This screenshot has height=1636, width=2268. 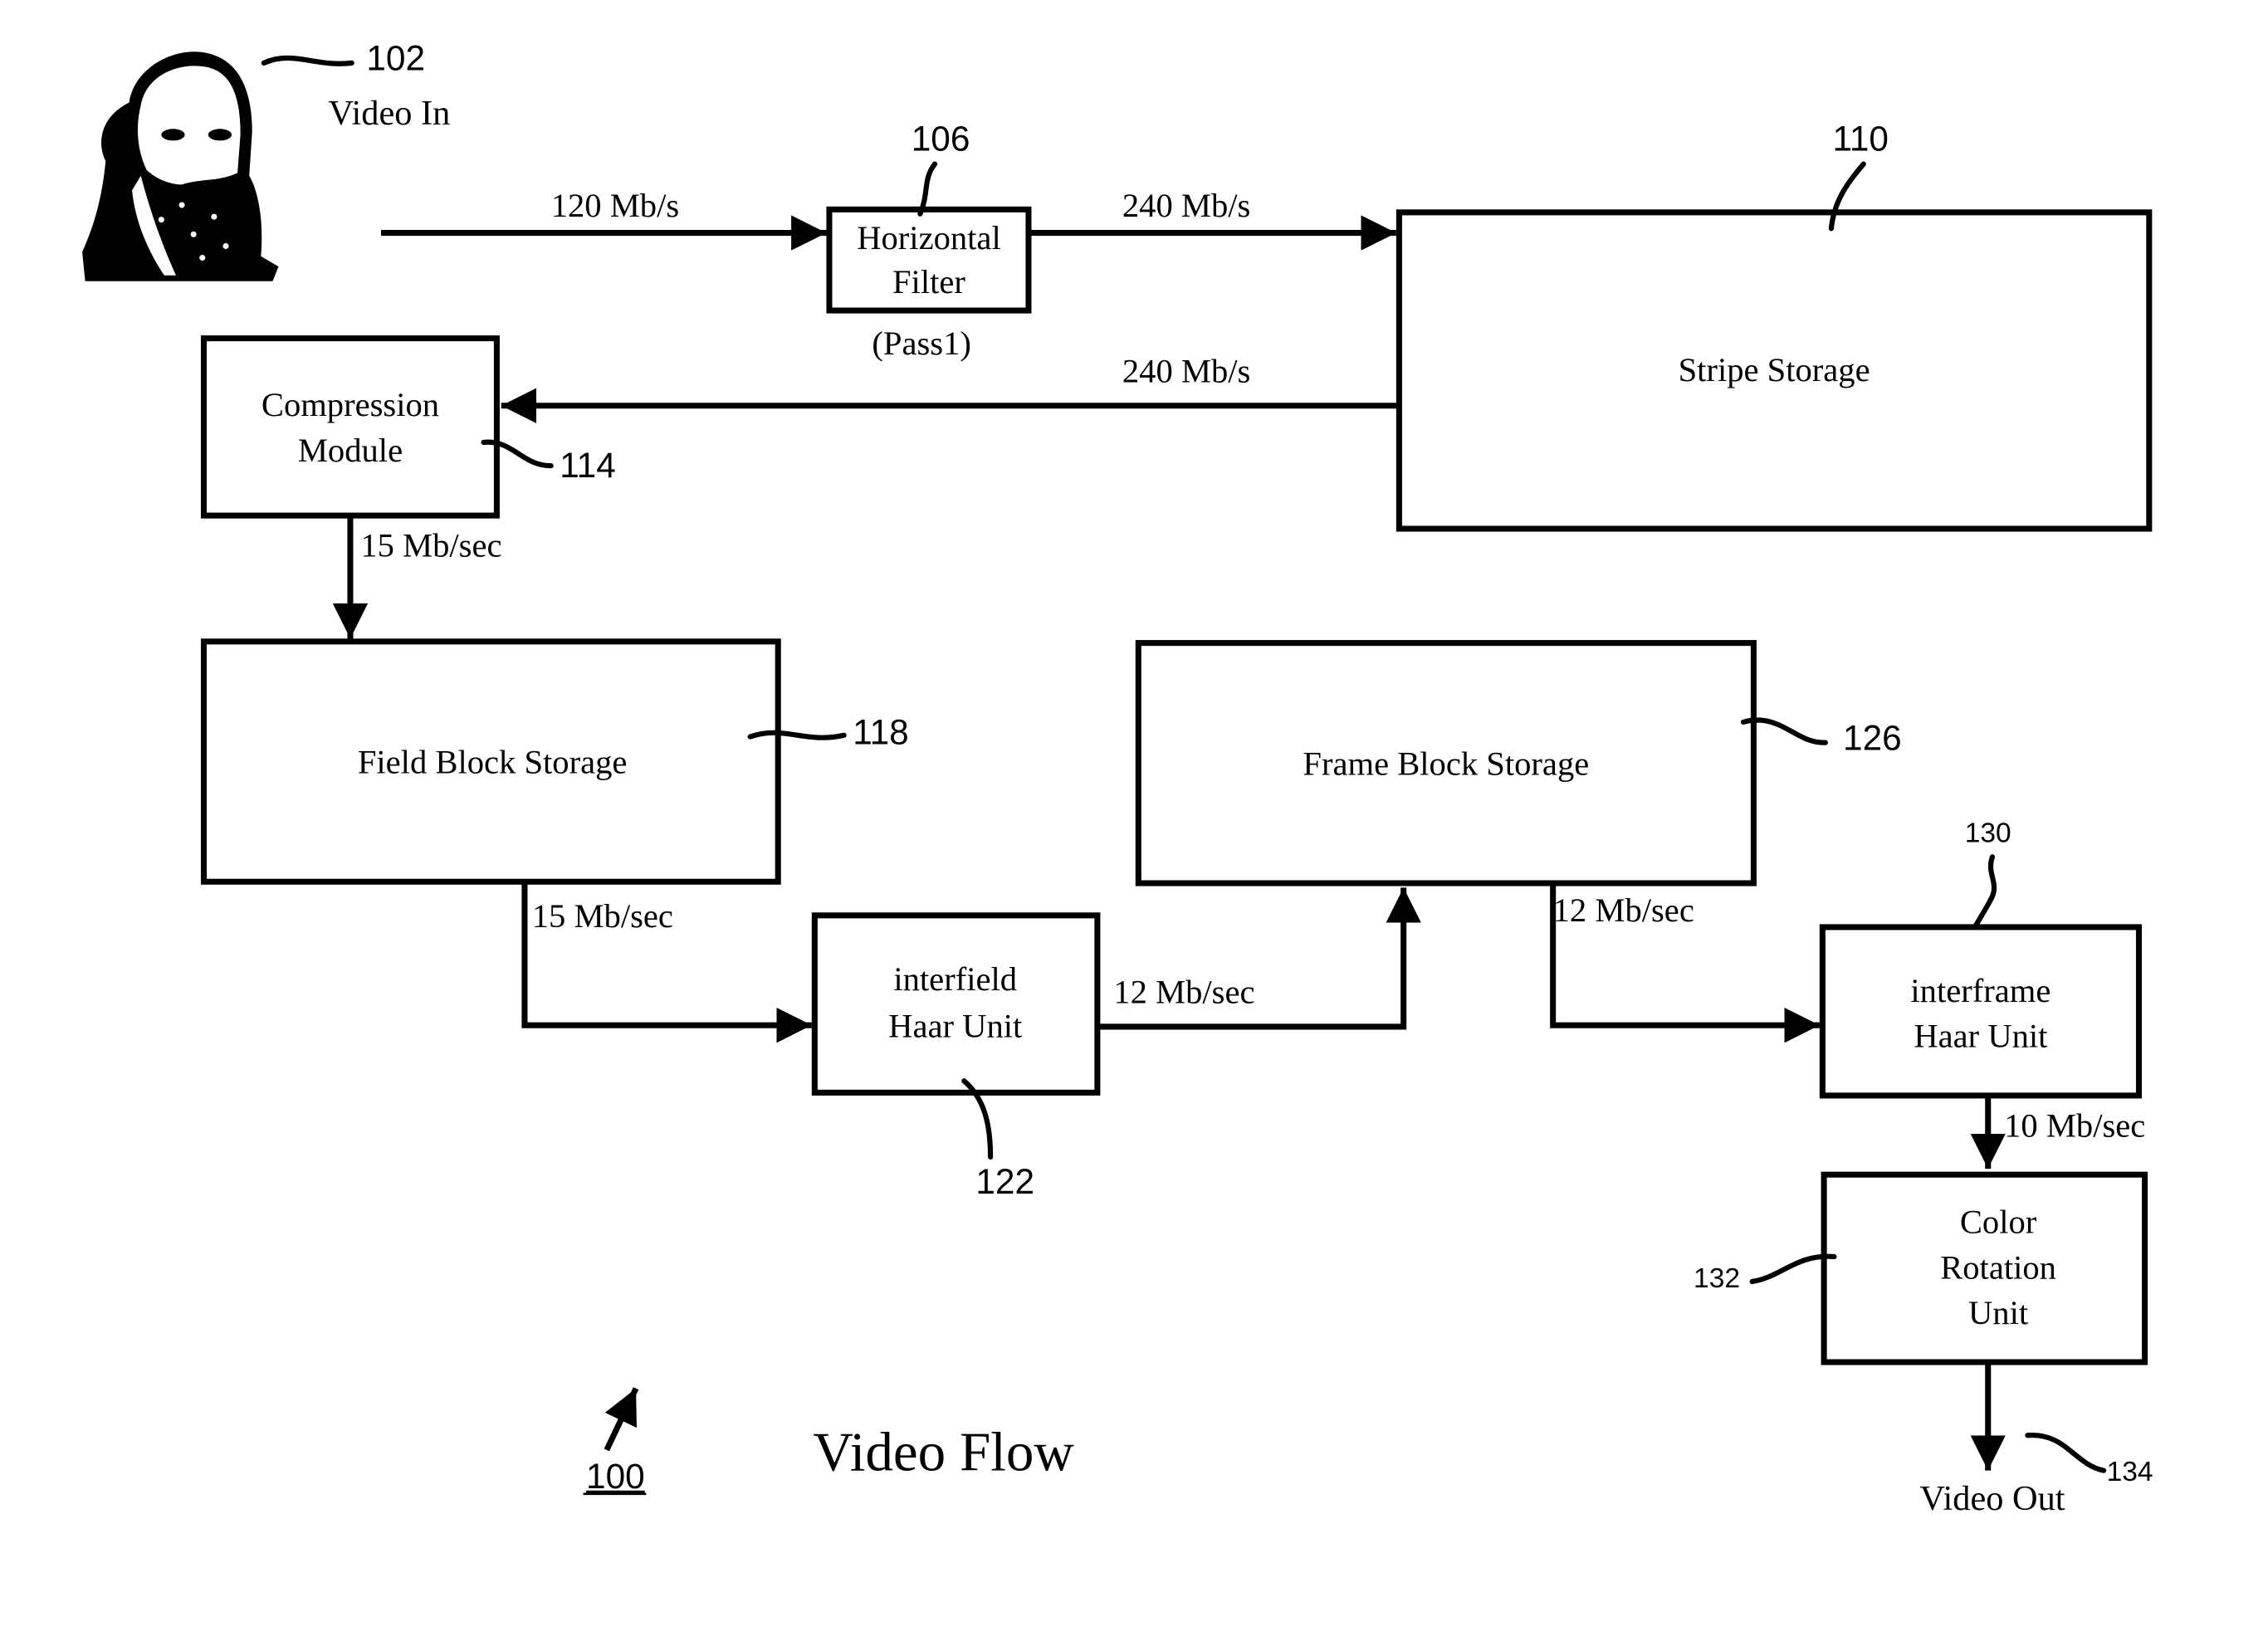 I want to click on ref-label-134: 134, so click(x=2130, y=1472).